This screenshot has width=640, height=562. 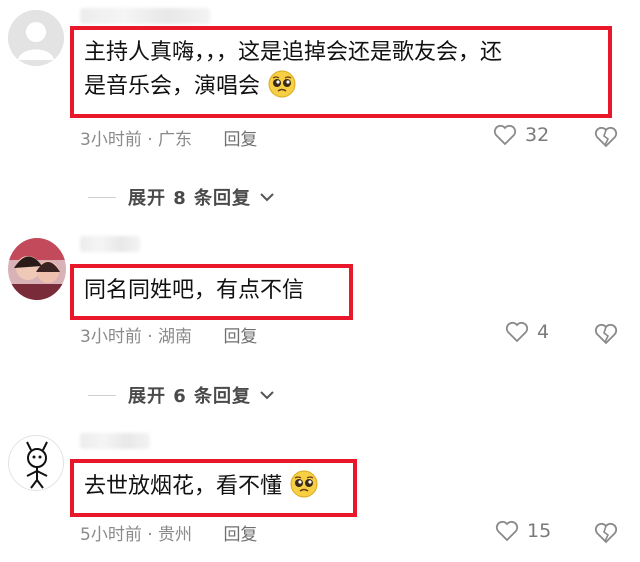 I want to click on comment-text-line1: 主持人真嗨，，，这是追掉会还是歌友会，还, so click(x=293, y=52).